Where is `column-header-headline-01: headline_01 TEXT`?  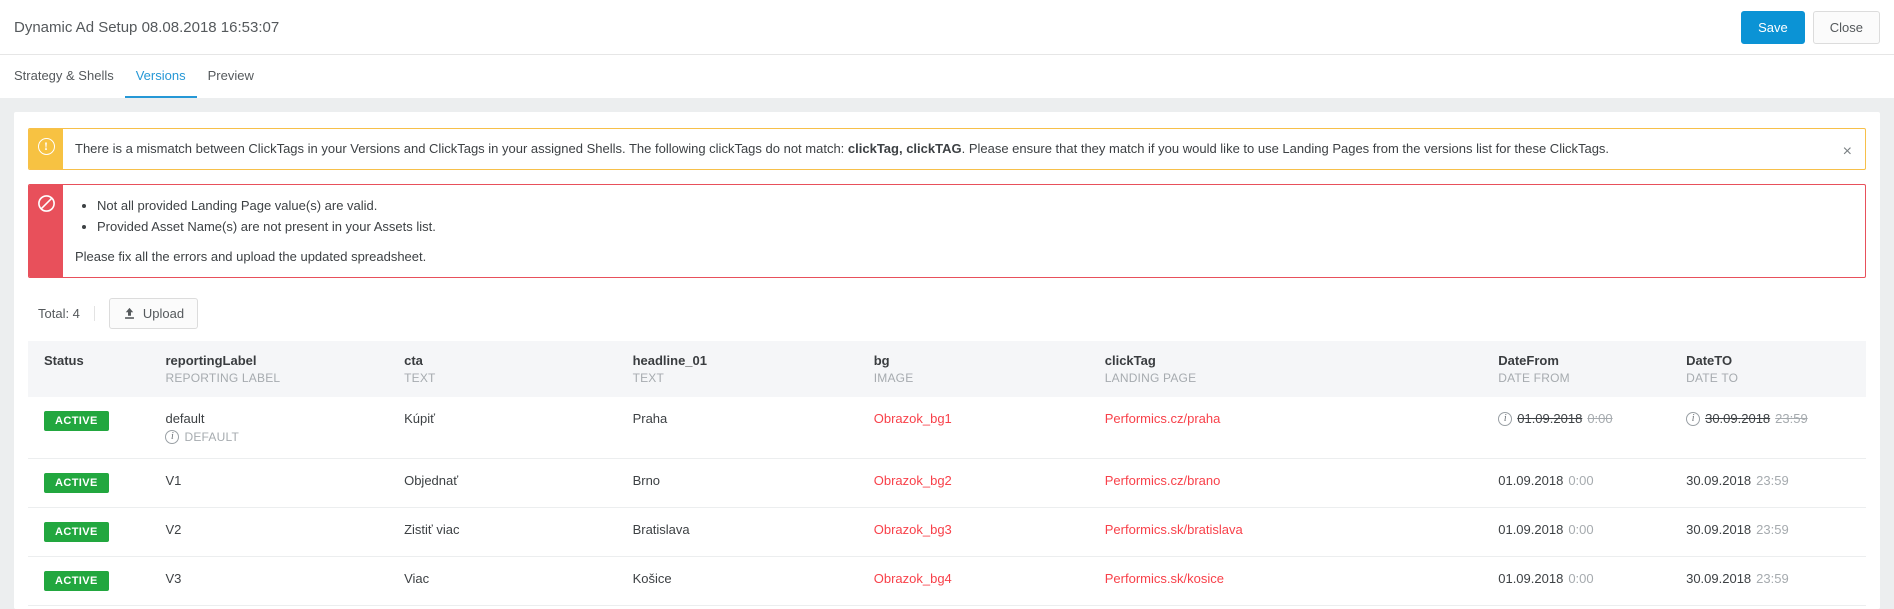 column-header-headline-01: headline_01 TEXT is located at coordinates (745, 369).